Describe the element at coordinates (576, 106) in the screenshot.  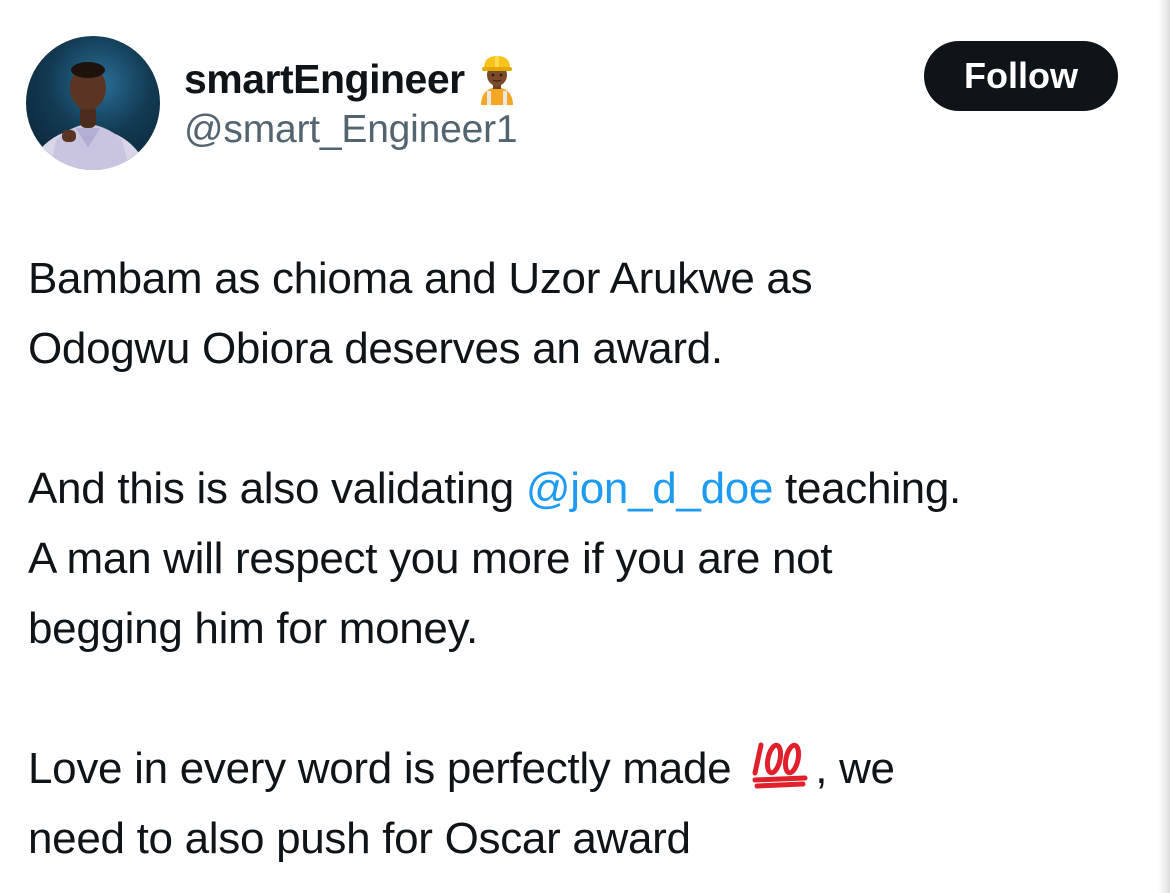
I see `tweet-header: smartEngineer @smart_Engineer1 Follow` at that location.